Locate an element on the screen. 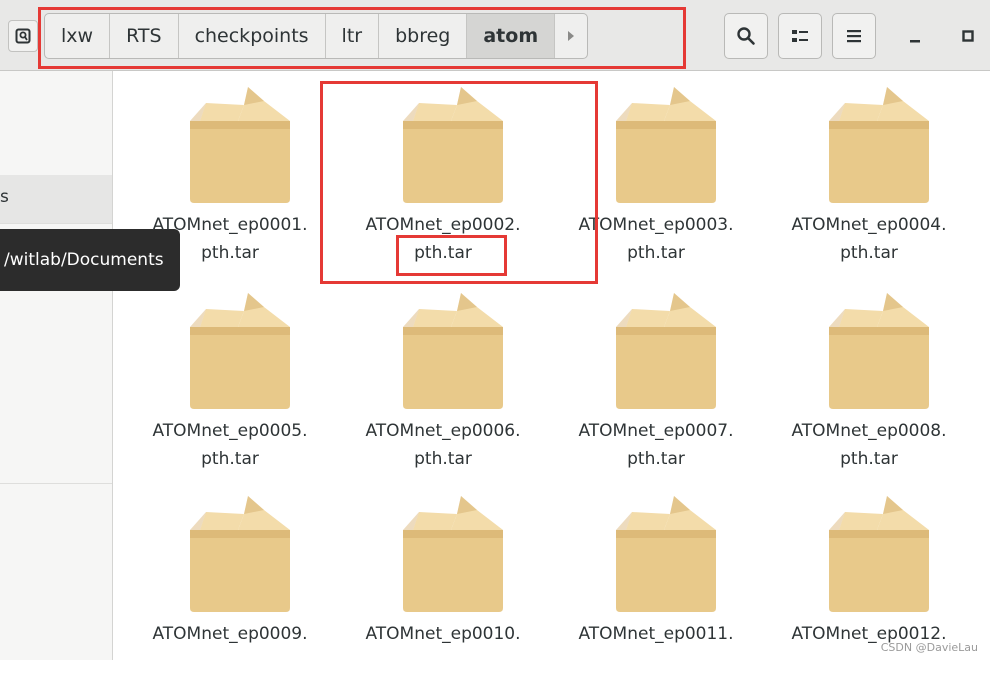 The height and width of the screenshot is (680, 990). file-name-line1: ATOMnet_ep0005. is located at coordinates (230, 431).